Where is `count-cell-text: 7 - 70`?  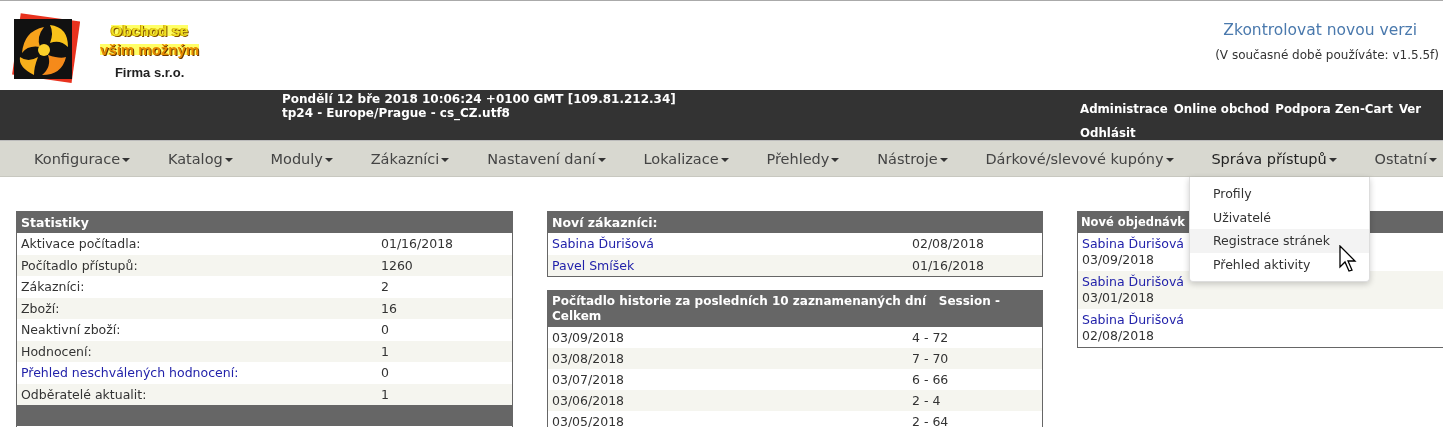
count-cell-text: 7 - 70 is located at coordinates (931, 358).